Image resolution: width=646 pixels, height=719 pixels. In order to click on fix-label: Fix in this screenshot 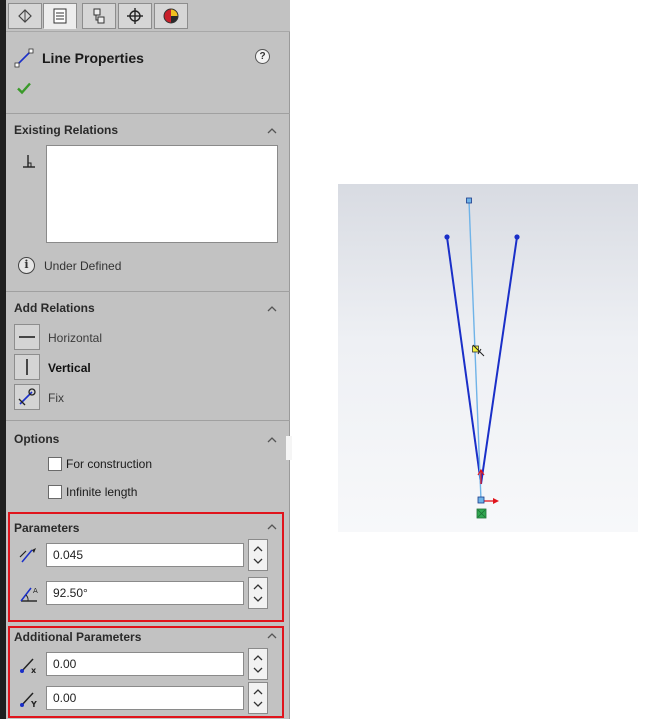, I will do `click(56, 398)`.